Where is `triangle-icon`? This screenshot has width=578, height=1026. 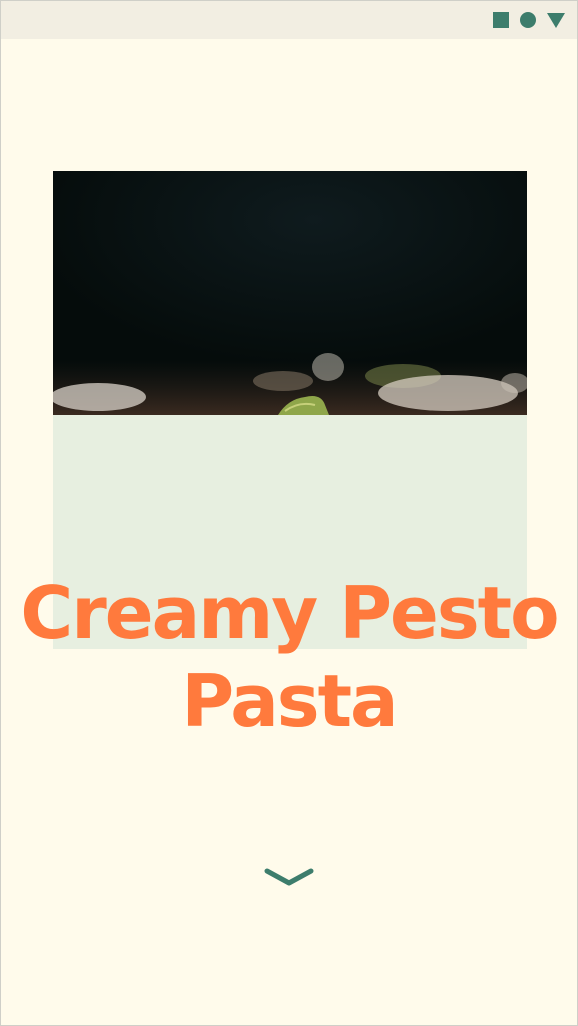
triangle-icon is located at coordinates (556, 20).